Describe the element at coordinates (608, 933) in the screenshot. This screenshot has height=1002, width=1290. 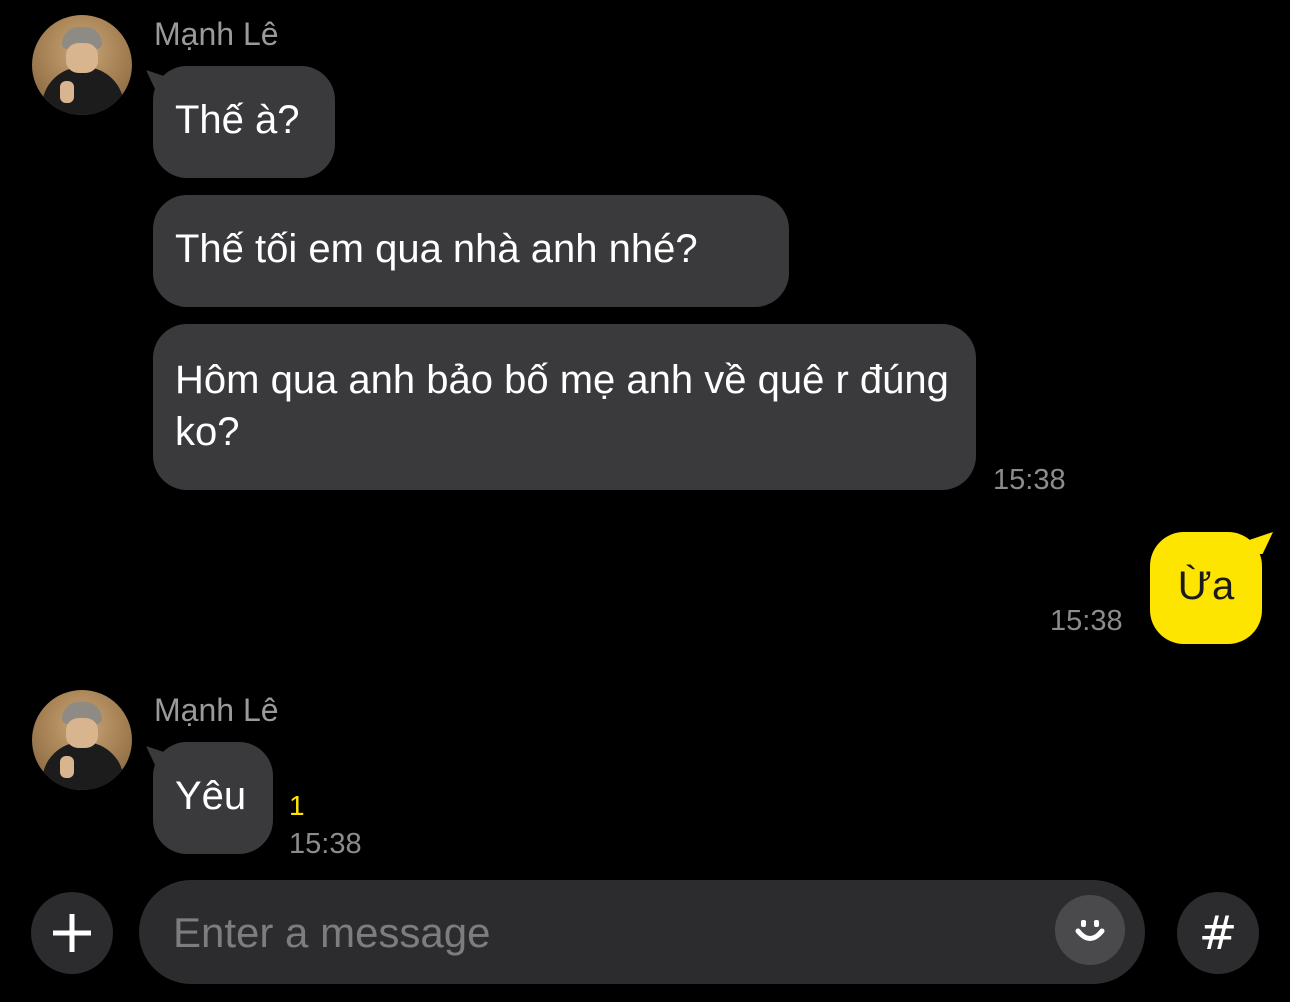
I see `message-input` at that location.